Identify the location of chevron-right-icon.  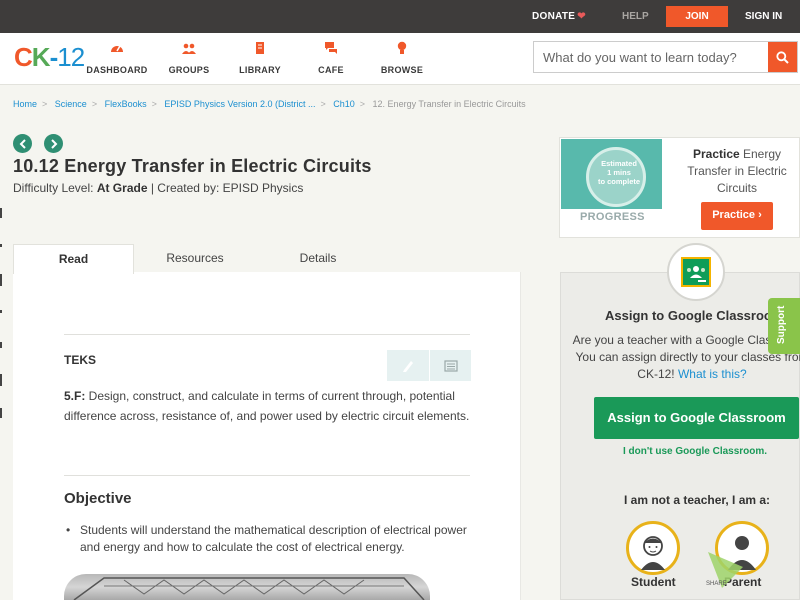
(53, 143).